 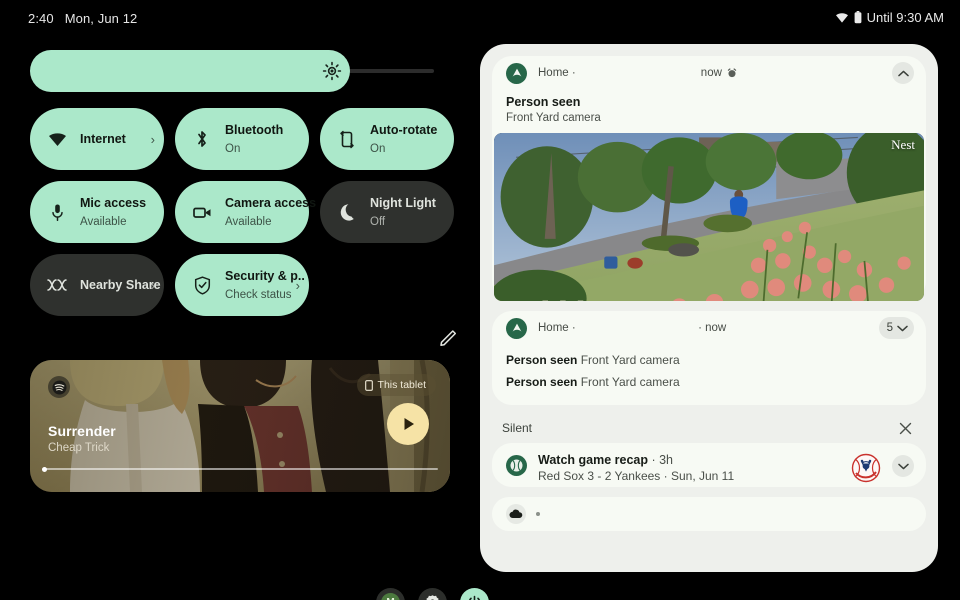 I want to click on output-device-label: This tablet, so click(x=401, y=385).